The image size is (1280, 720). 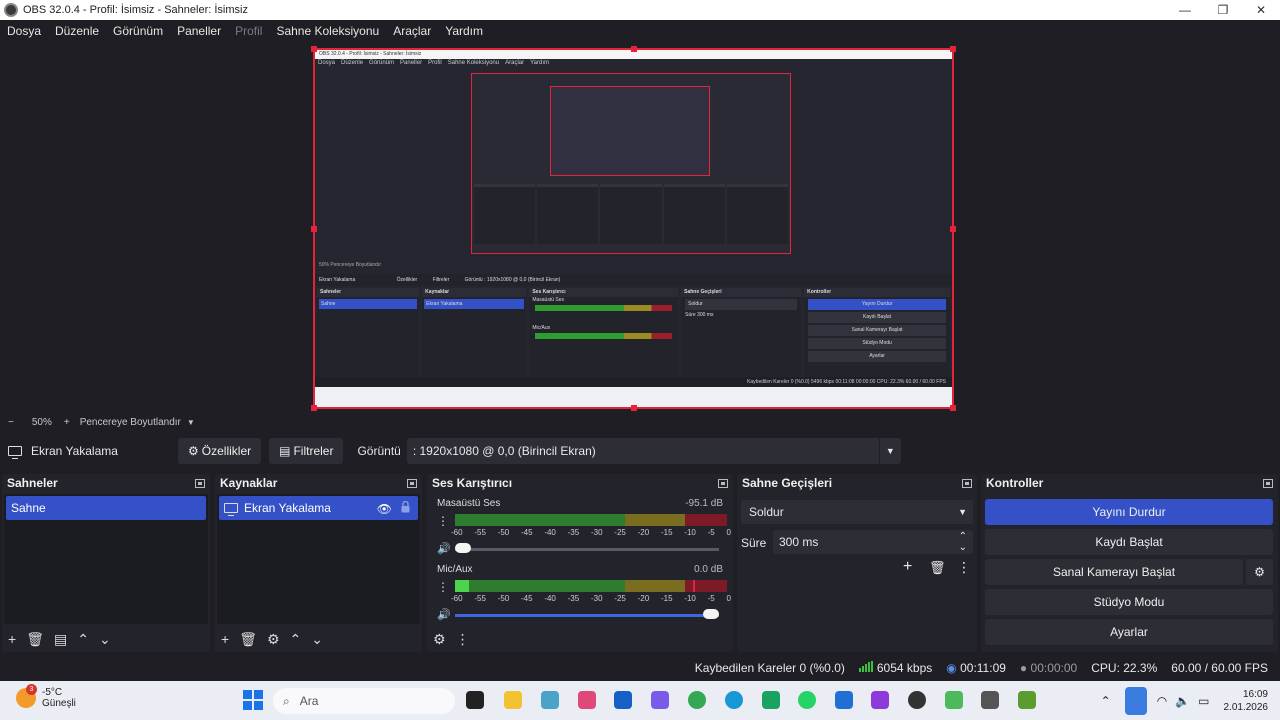 What do you see at coordinates (364, 701) in the screenshot?
I see `taskbar-search: ⌕ Ara` at bounding box center [364, 701].